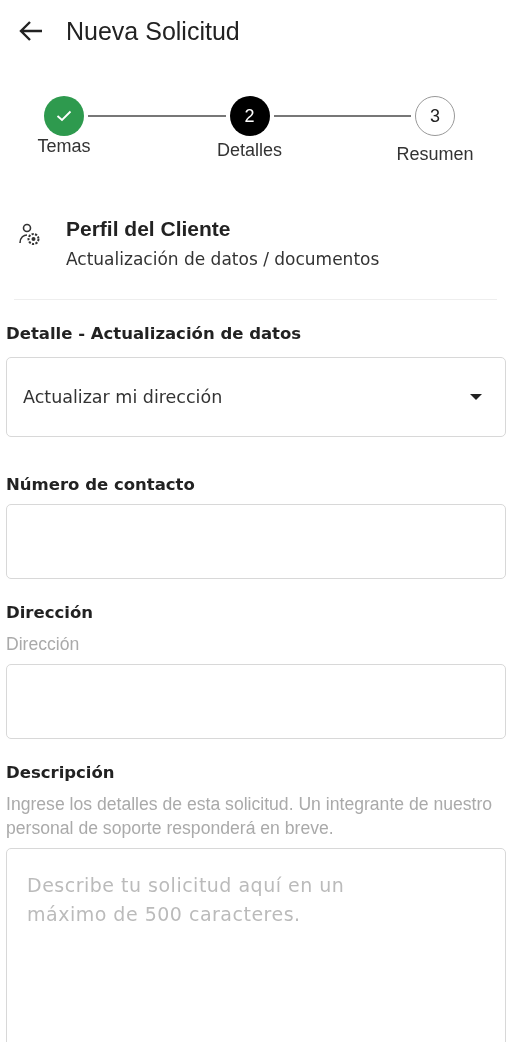 The image size is (511, 1042). I want to click on category-subtitle: Actualización de datos / documentos, so click(223, 259).